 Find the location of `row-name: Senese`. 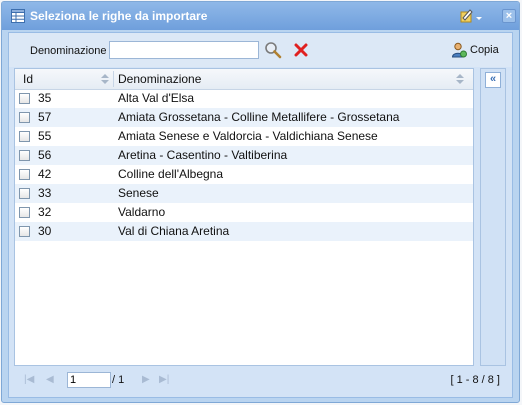

row-name: Senese is located at coordinates (138, 193).